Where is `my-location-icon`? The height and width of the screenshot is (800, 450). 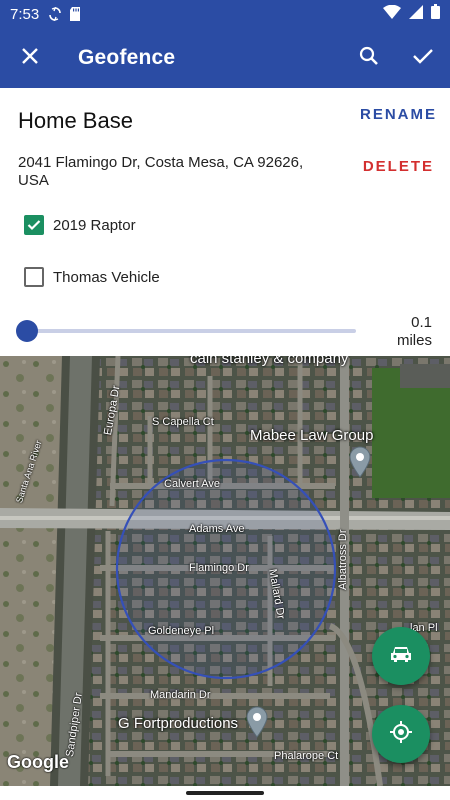
my-location-icon is located at coordinates (401, 734).